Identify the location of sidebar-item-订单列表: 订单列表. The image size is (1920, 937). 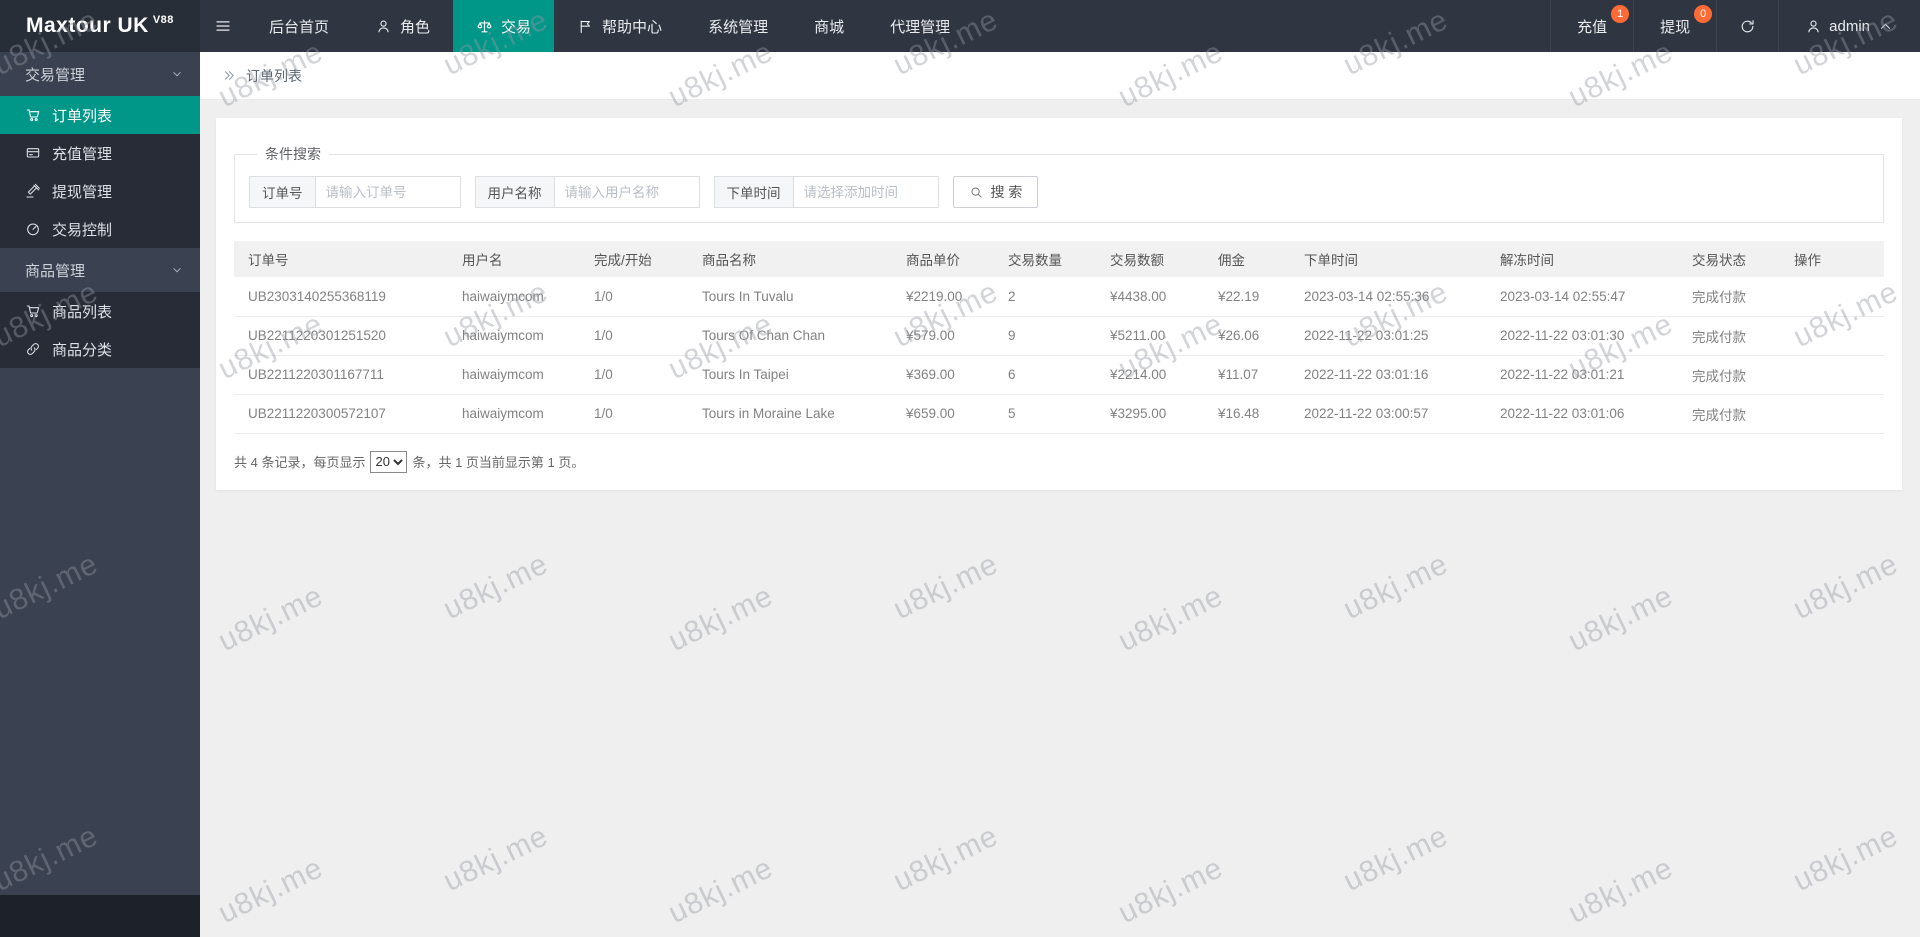
(100, 115).